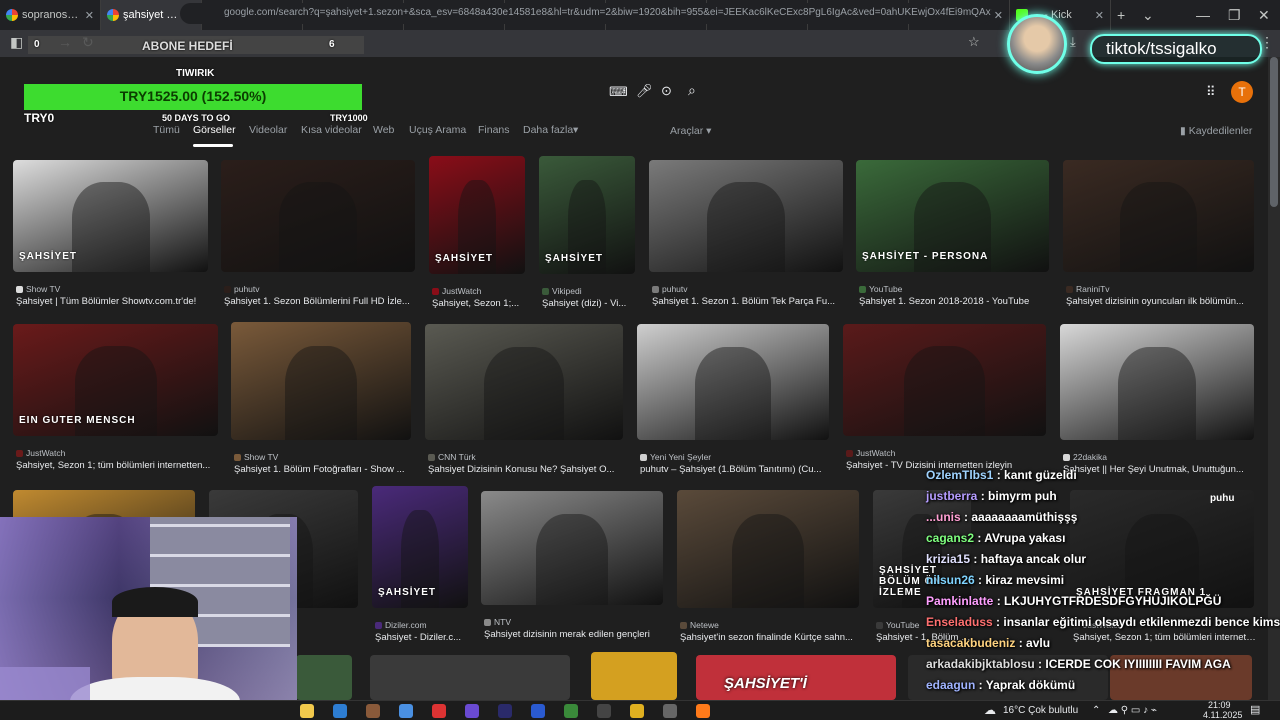  What do you see at coordinates (1203, 15) in the screenshot?
I see `minimize-icon: —` at bounding box center [1203, 15].